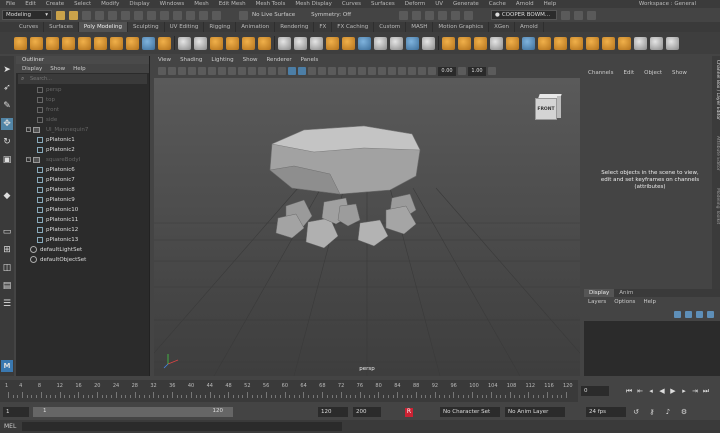 This screenshot has width=720, height=433. Describe the element at coordinates (492, 71) in the screenshot. I see `color-management-icon` at that location.